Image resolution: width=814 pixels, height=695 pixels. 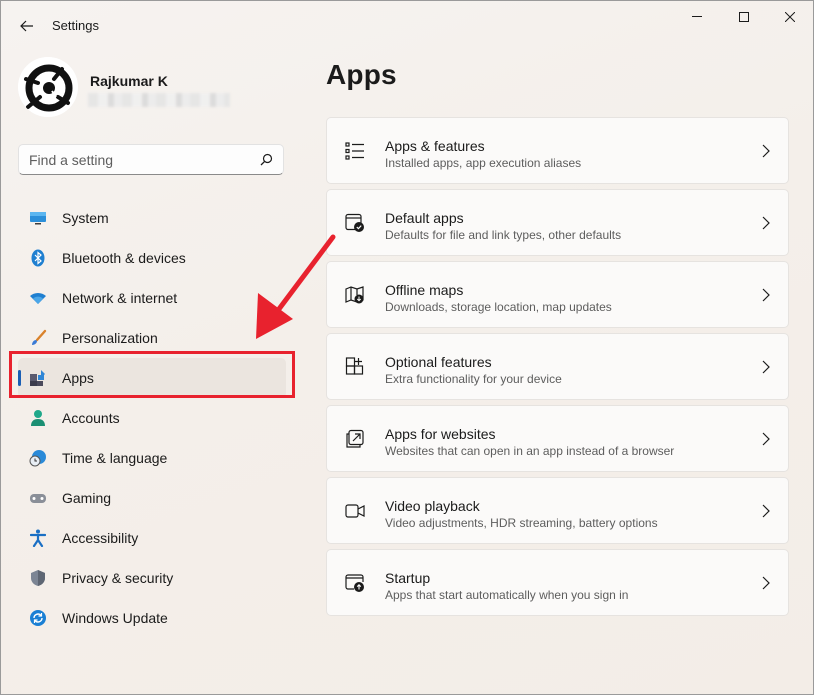 What do you see at coordinates (424, 290) in the screenshot?
I see `card-title: Offline maps` at bounding box center [424, 290].